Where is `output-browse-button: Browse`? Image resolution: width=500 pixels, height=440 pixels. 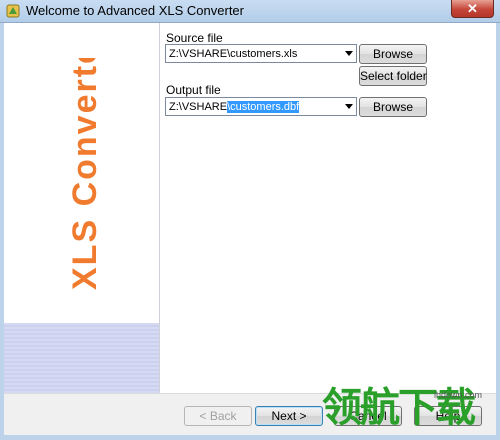
output-browse-button: Browse is located at coordinates (393, 107).